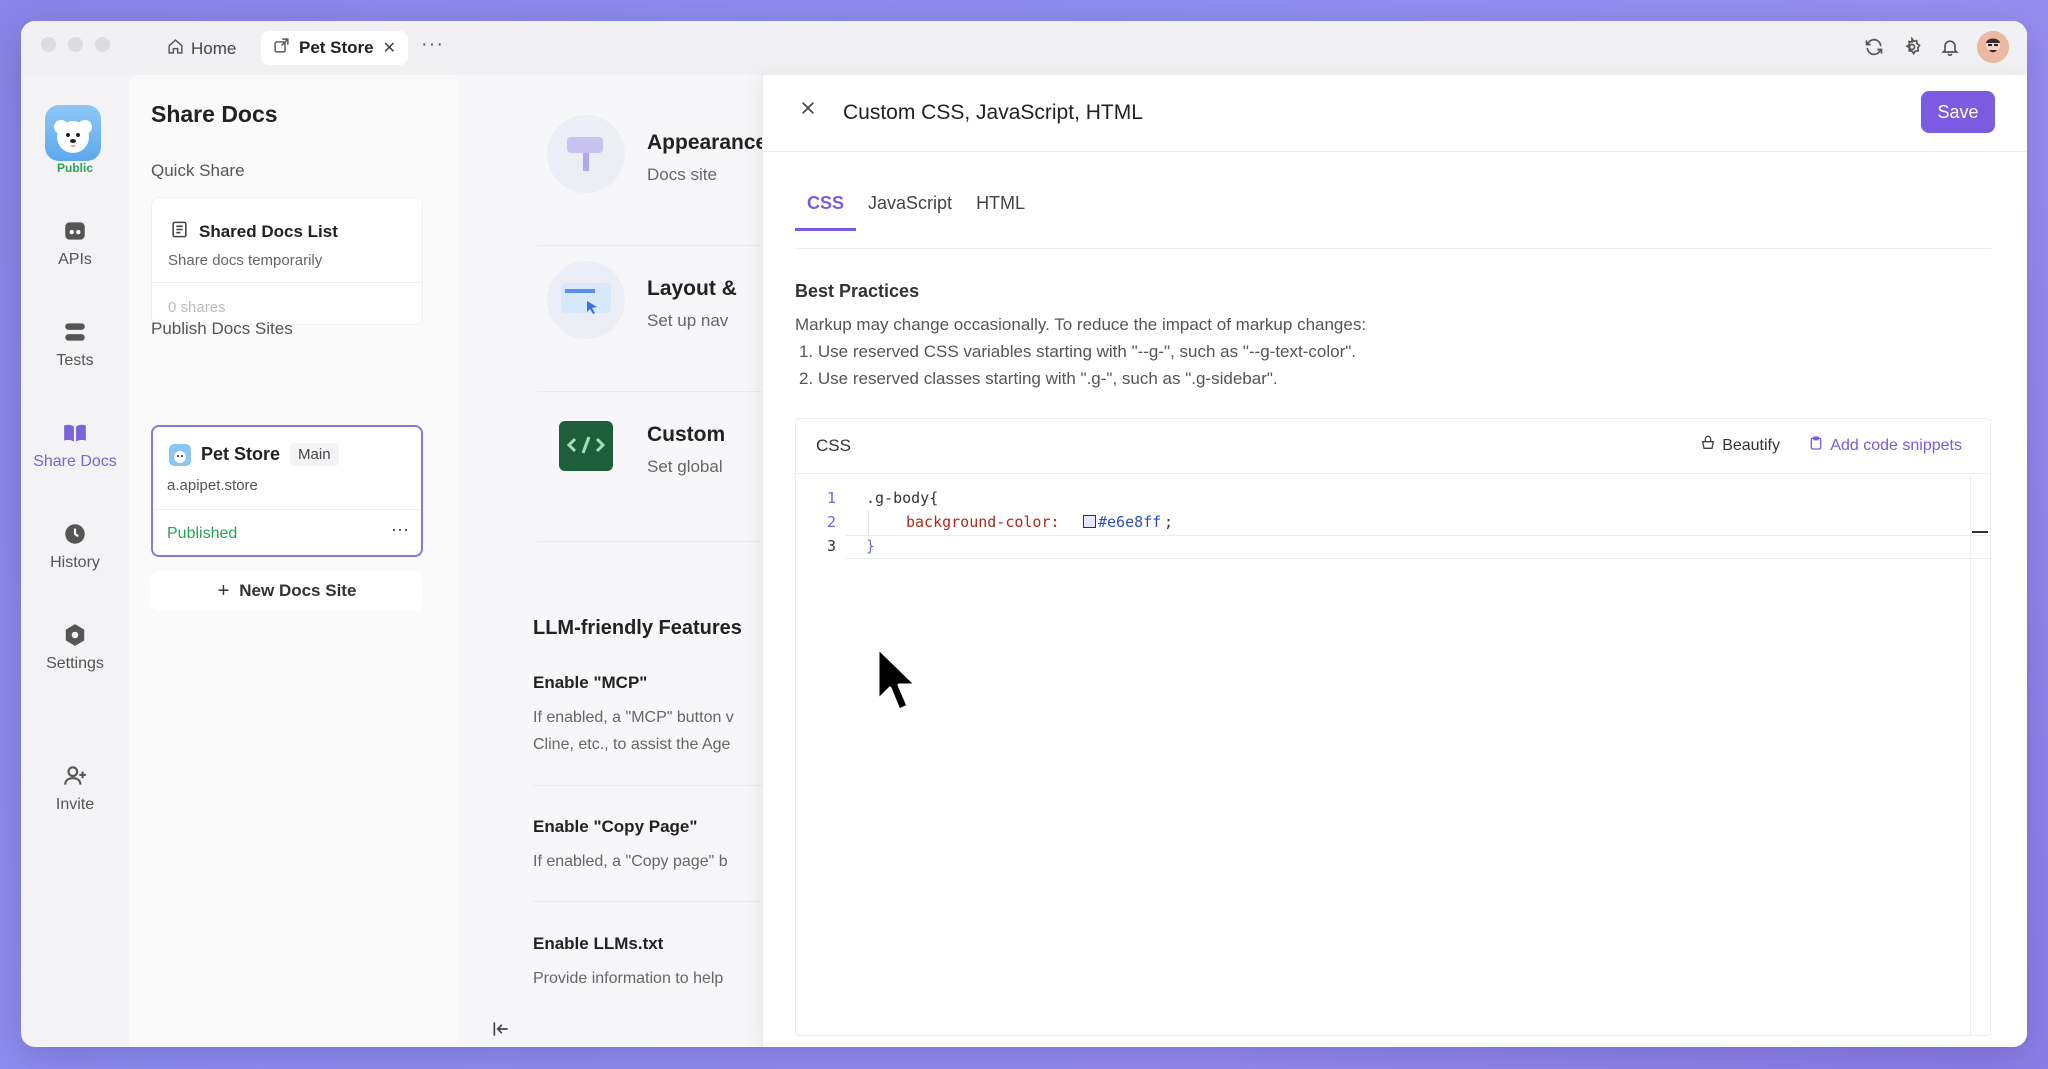  Describe the element at coordinates (704, 142) in the screenshot. I see `appearance-title: Appearance` at that location.